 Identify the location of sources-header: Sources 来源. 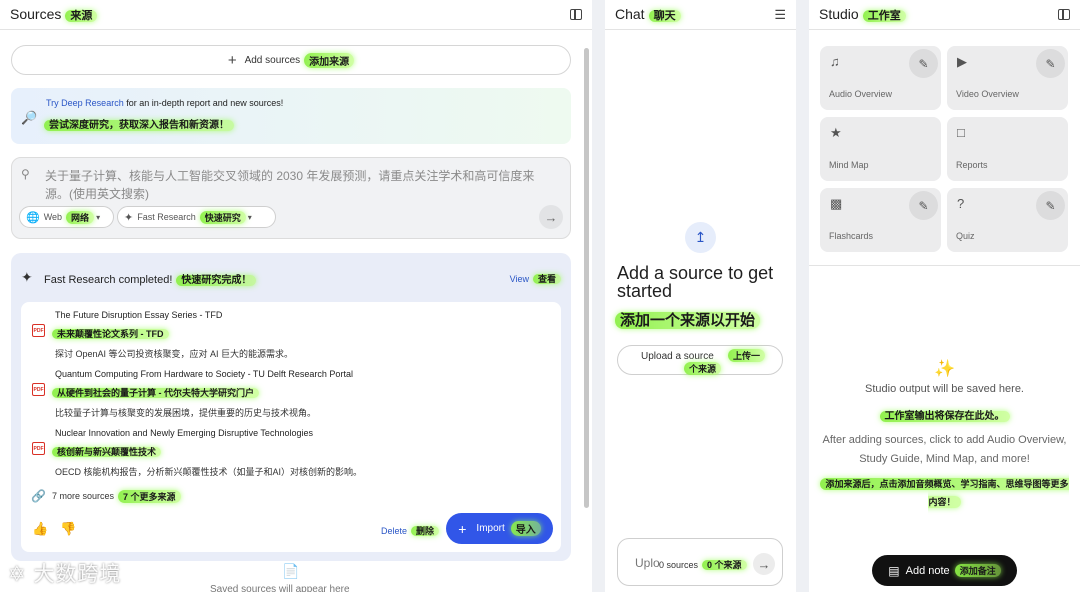
(296, 15).